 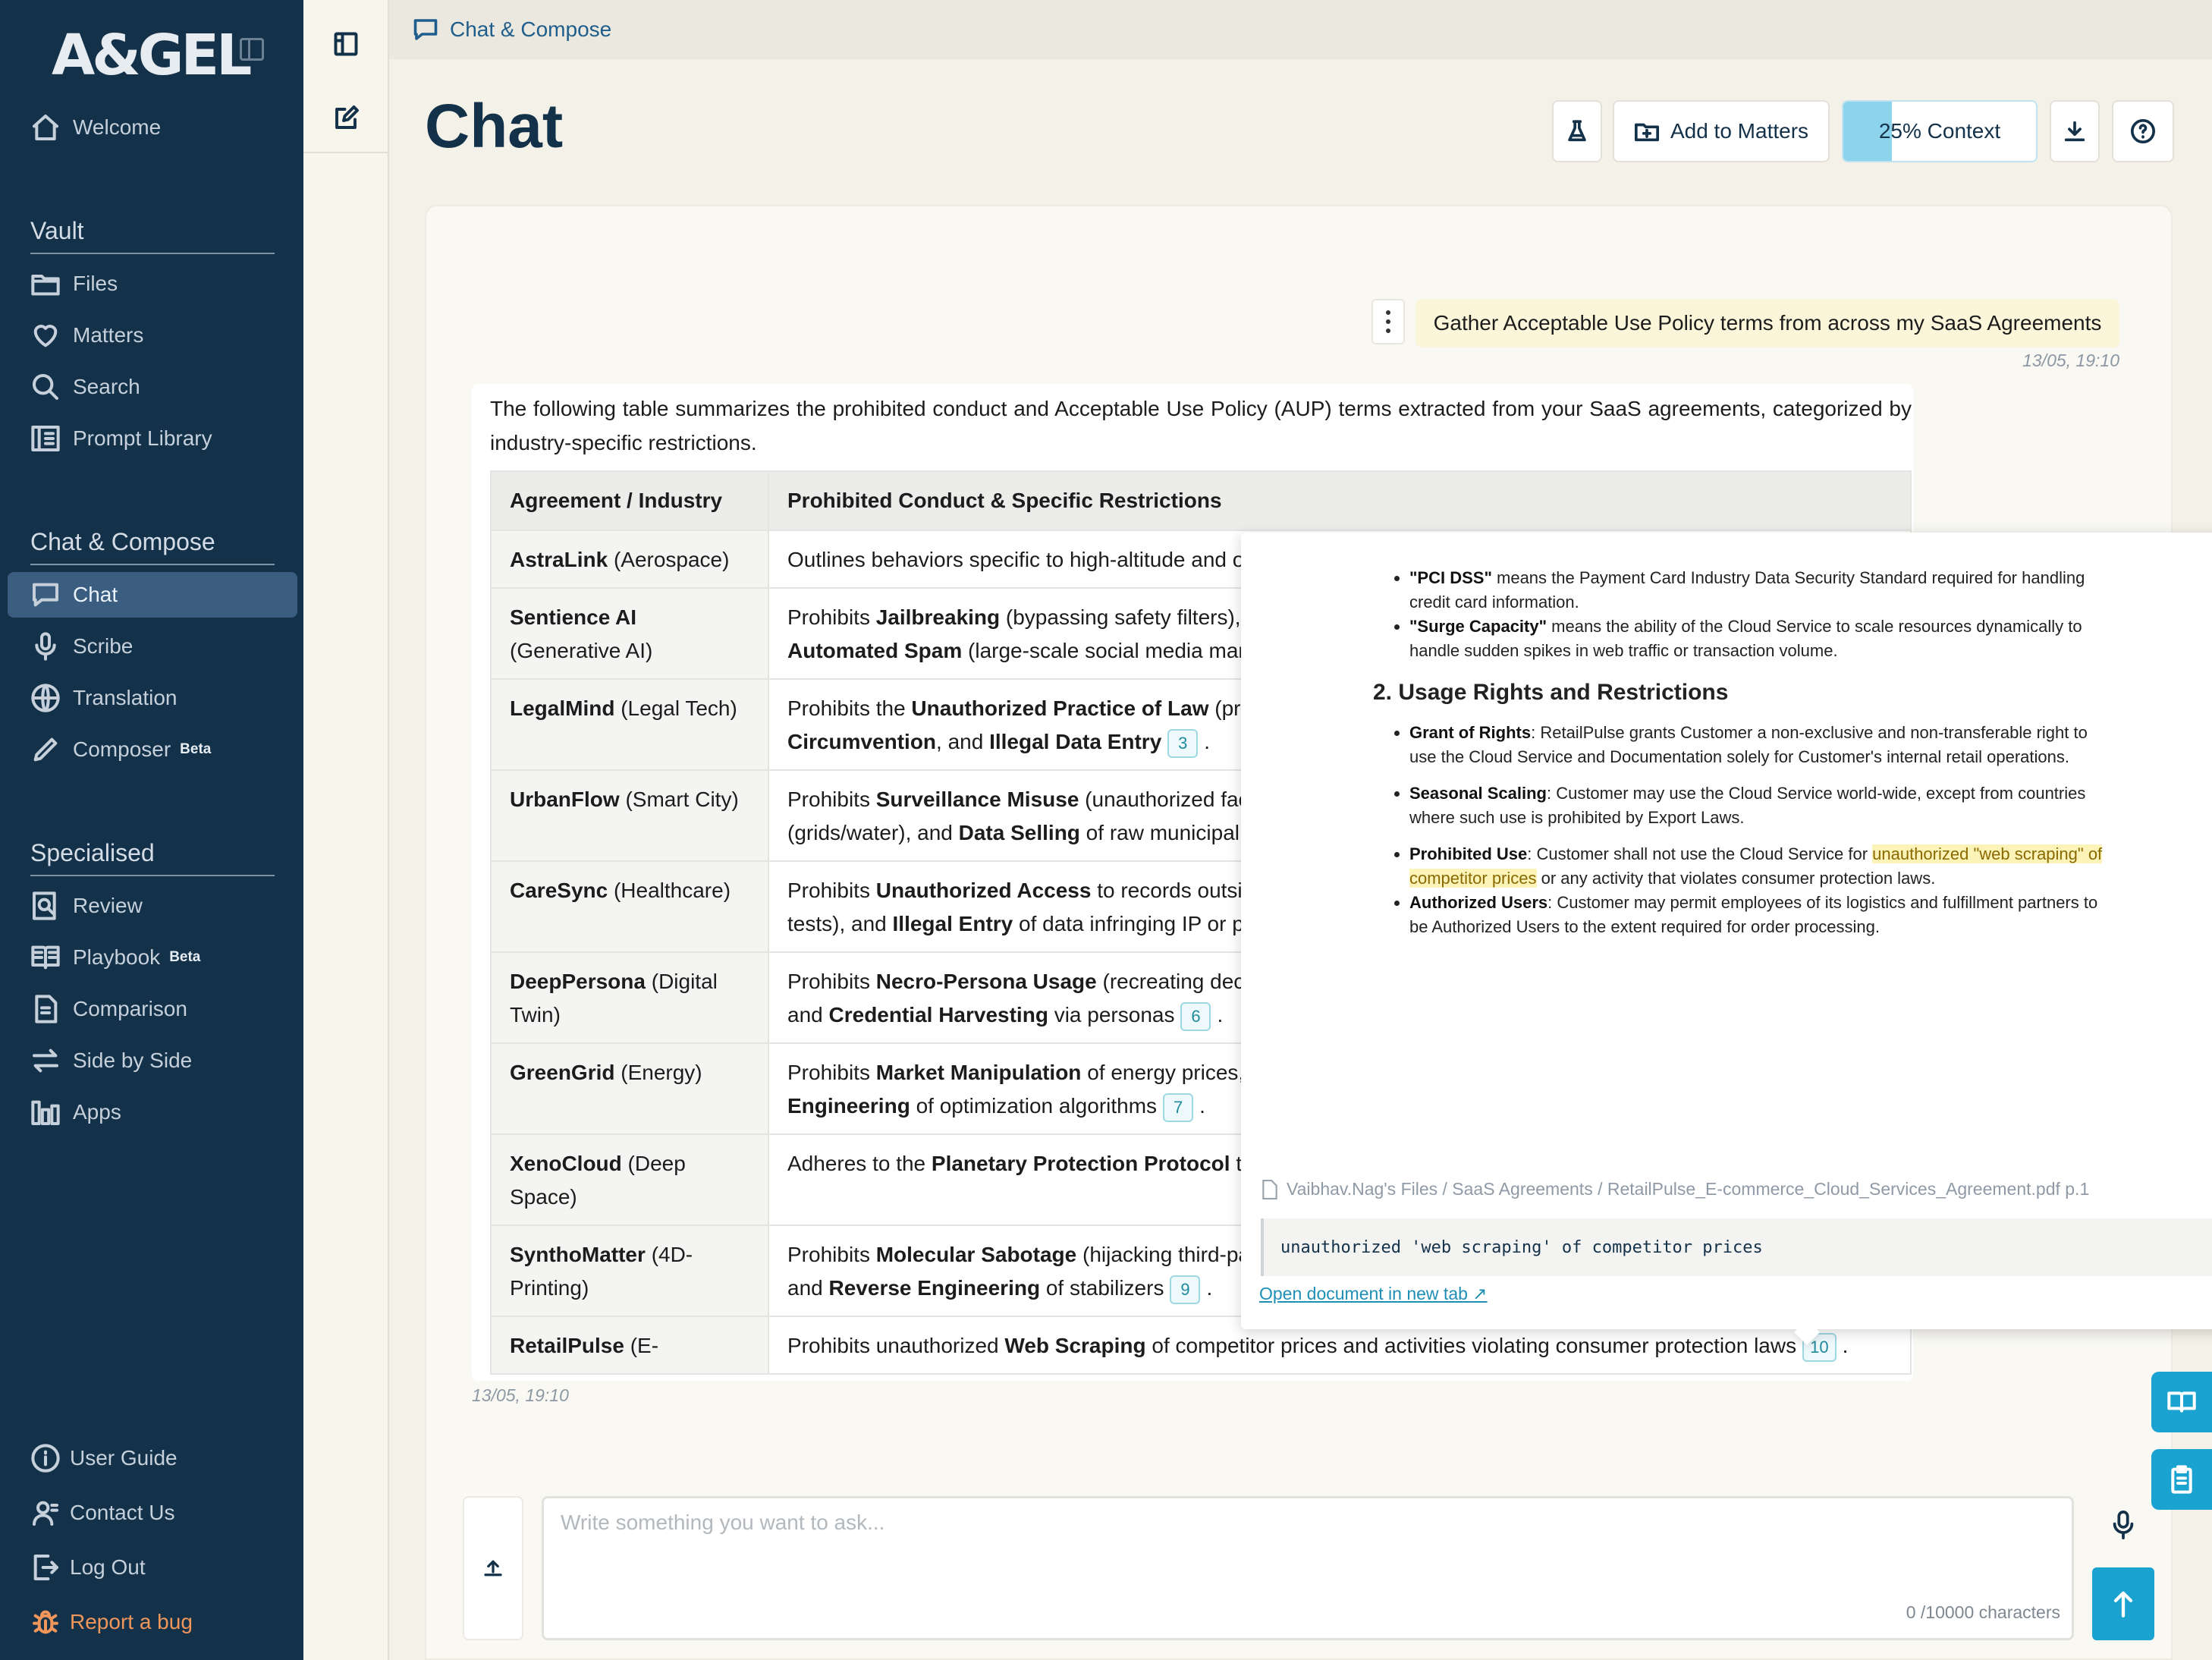 I want to click on sidebar-item-label: Log Out, so click(x=108, y=1567).